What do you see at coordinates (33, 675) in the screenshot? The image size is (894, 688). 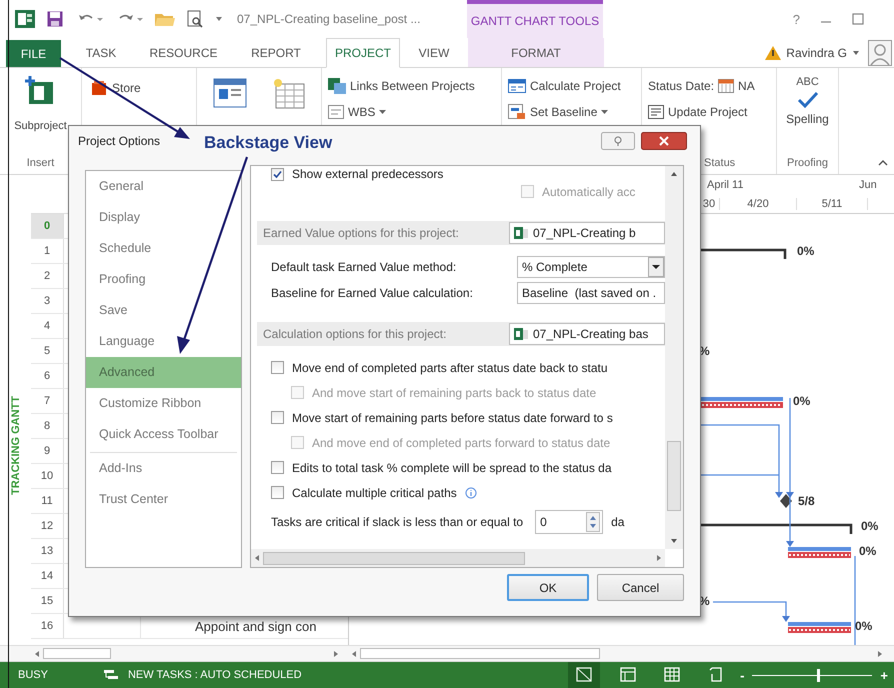 I see `status-mode: BUSY` at bounding box center [33, 675].